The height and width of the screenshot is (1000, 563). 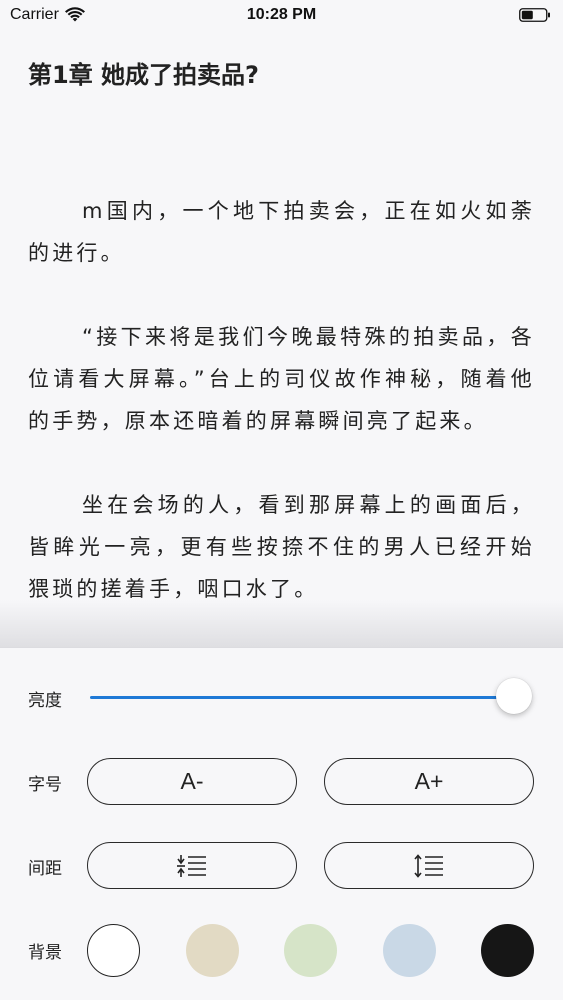 I want to click on spacing-increase-button, so click(x=429, y=865).